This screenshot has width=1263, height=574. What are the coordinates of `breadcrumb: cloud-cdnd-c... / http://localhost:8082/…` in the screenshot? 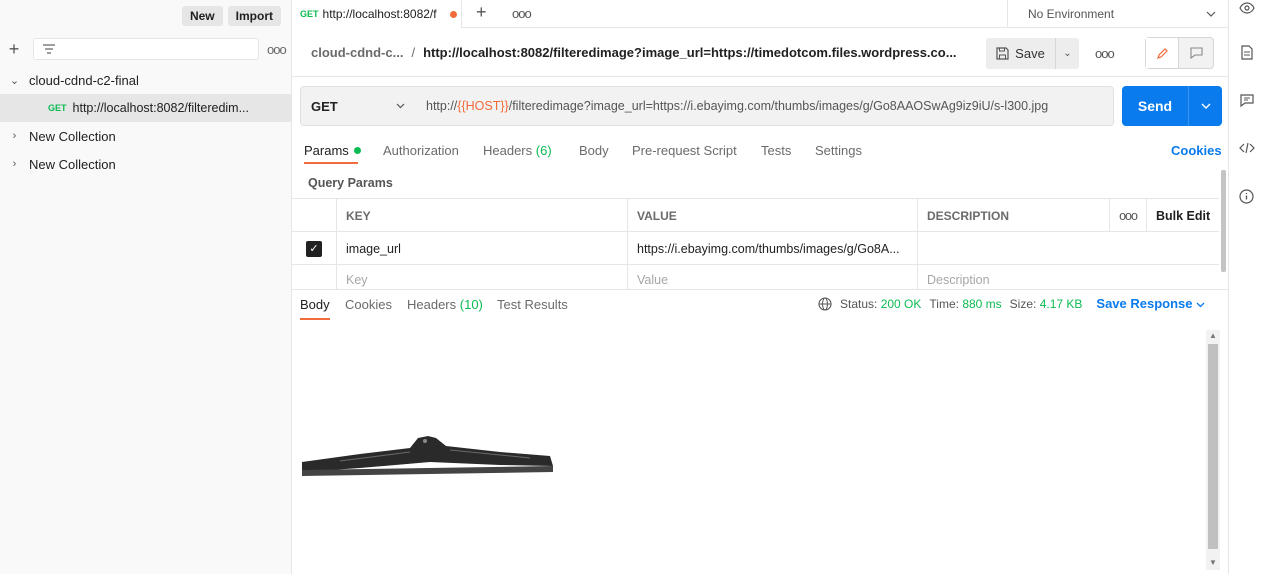 It's located at (634, 52).